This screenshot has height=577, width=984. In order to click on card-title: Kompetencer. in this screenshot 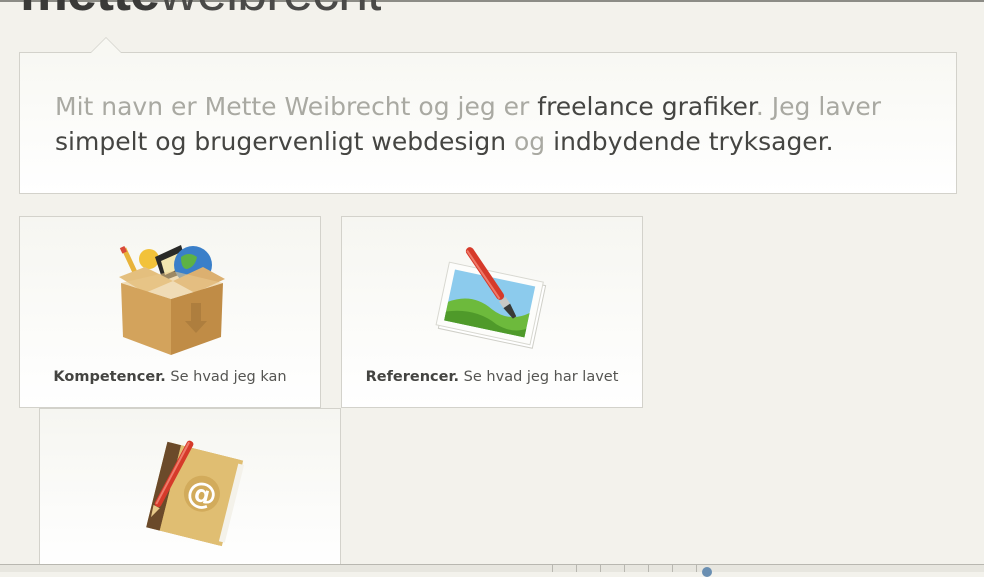, I will do `click(109, 377)`.